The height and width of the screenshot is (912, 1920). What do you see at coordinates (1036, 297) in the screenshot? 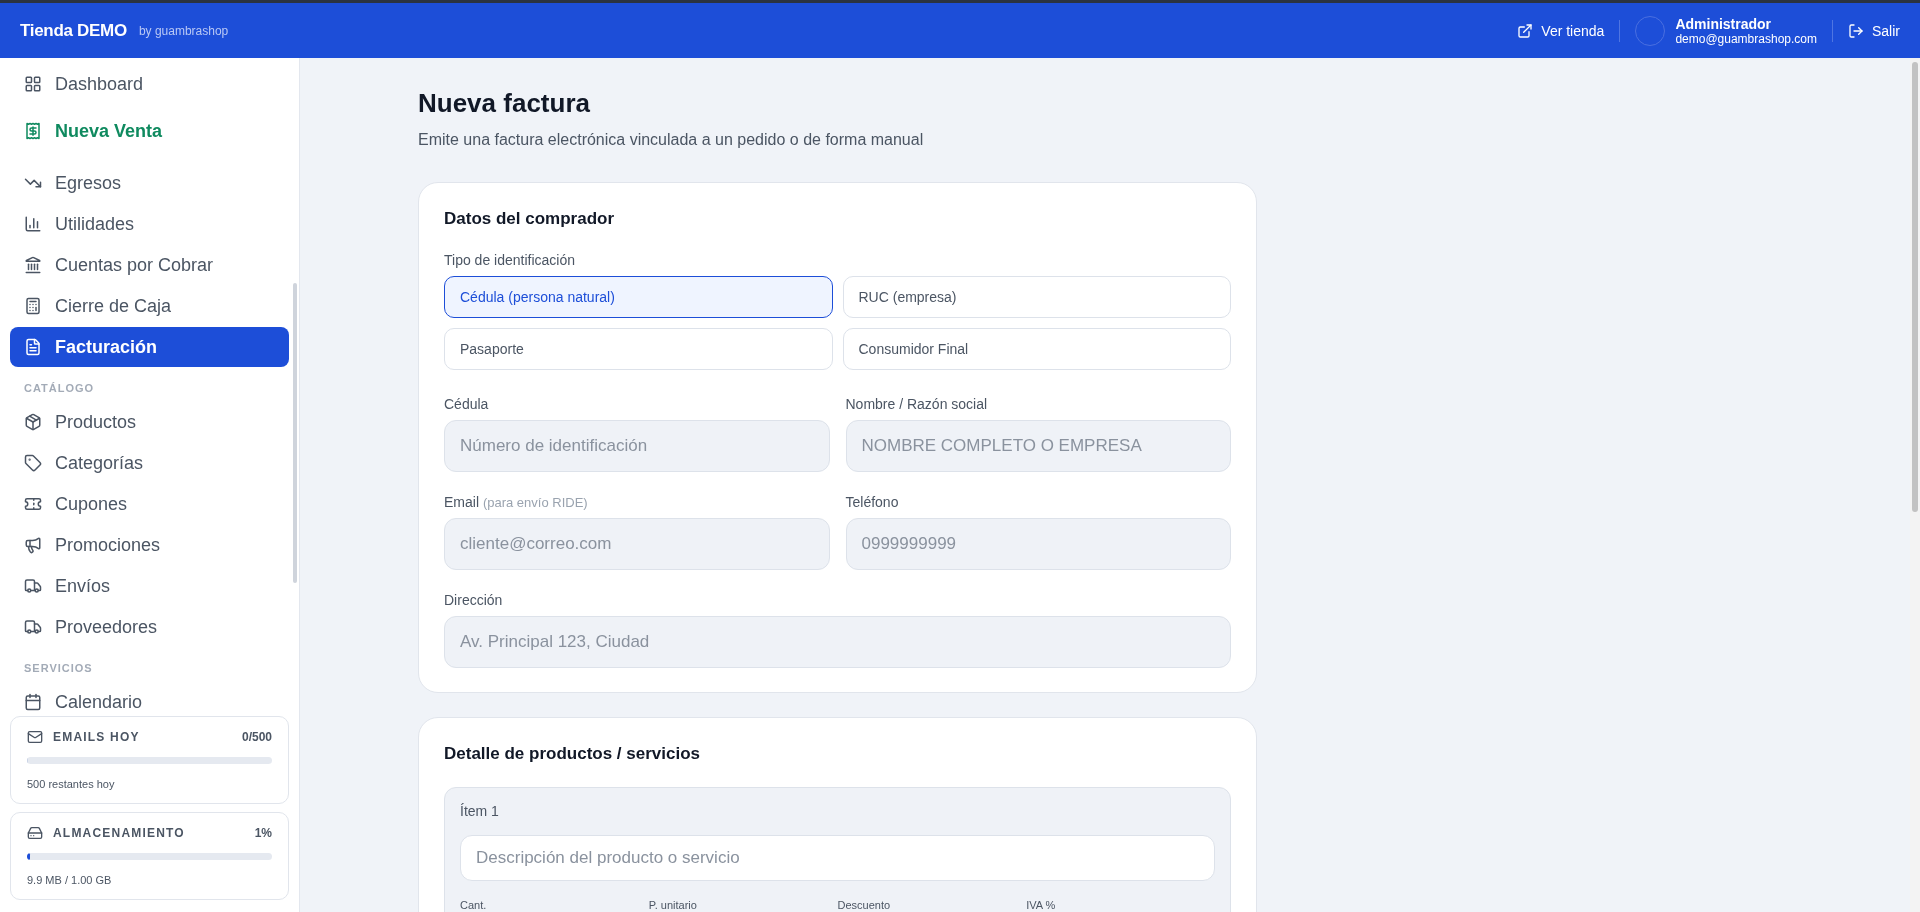
I see `id-type-option: RUC (empresa)` at bounding box center [1036, 297].